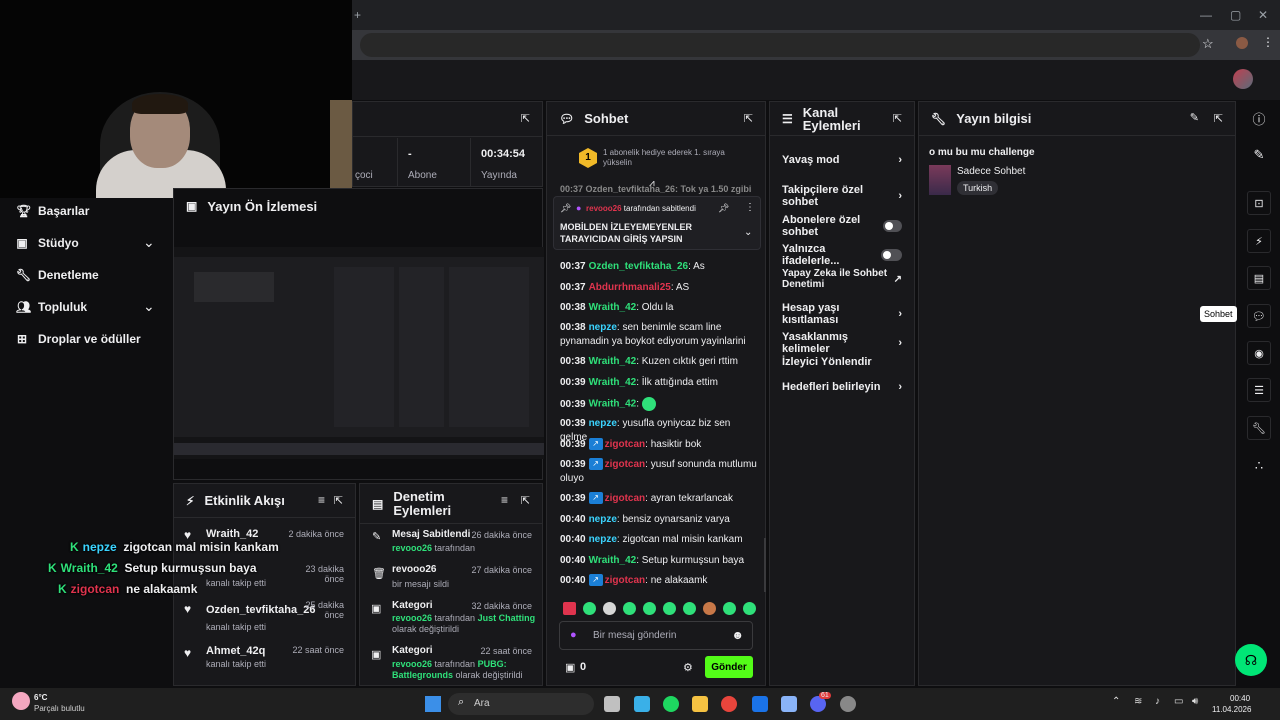 This screenshot has height=720, width=1280. Describe the element at coordinates (1178, 701) in the screenshot. I see `display-icon: ▭` at that location.